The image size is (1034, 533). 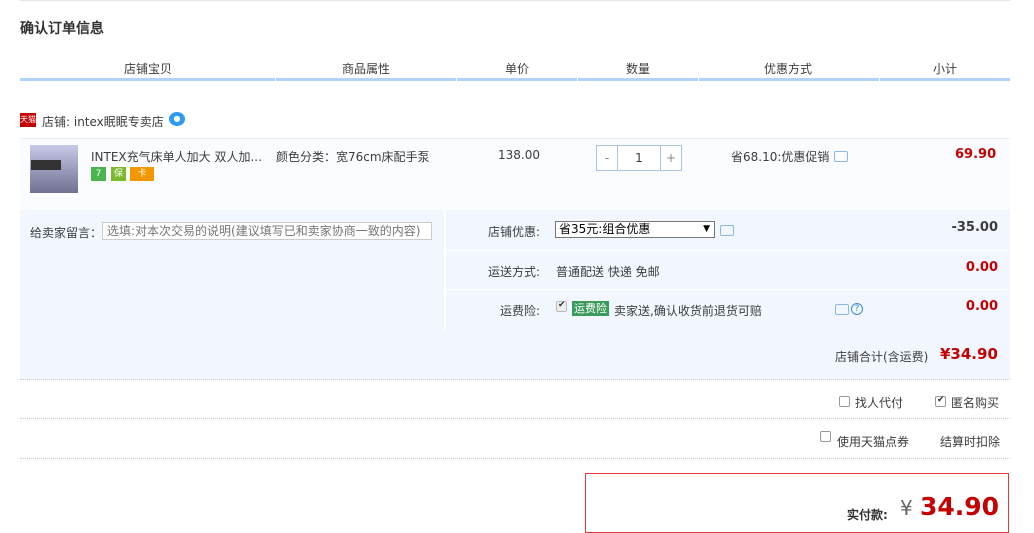 What do you see at coordinates (98, 174) in the screenshot?
I see `seven-day-return-icon: 7` at bounding box center [98, 174].